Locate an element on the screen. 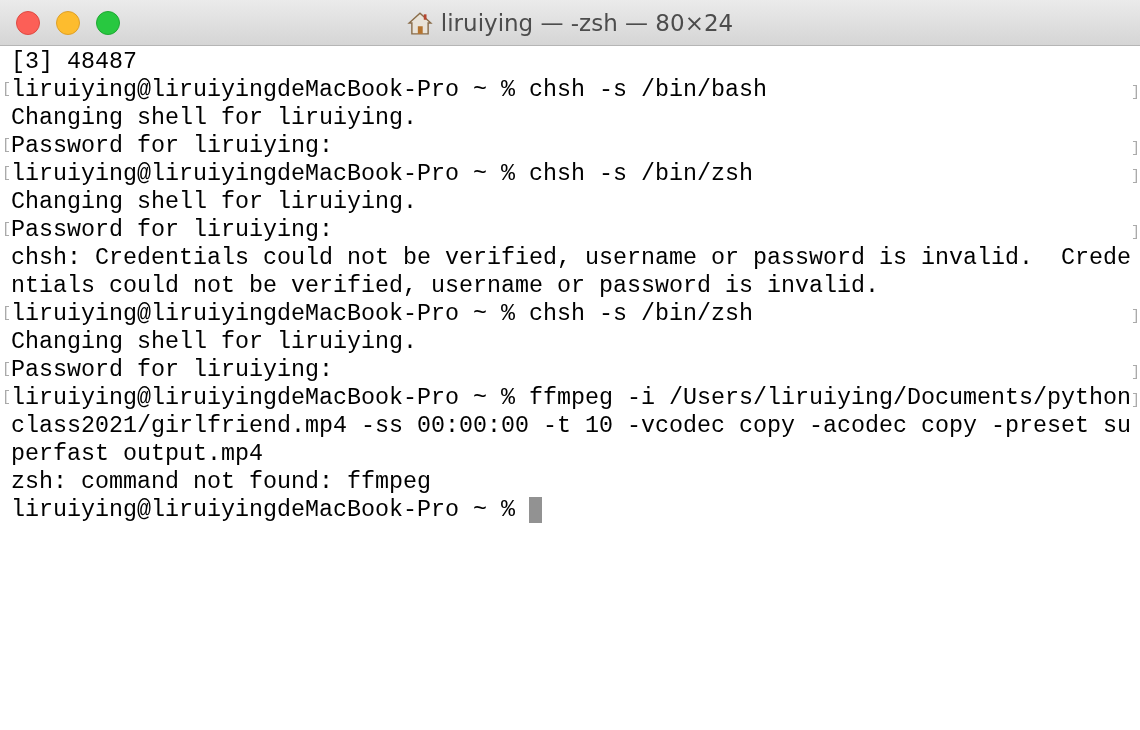 Image resolution: width=1140 pixels, height=730 pixels. terminal-line: ntials could not be verified, username or password is invalid. is located at coordinates (445, 286).